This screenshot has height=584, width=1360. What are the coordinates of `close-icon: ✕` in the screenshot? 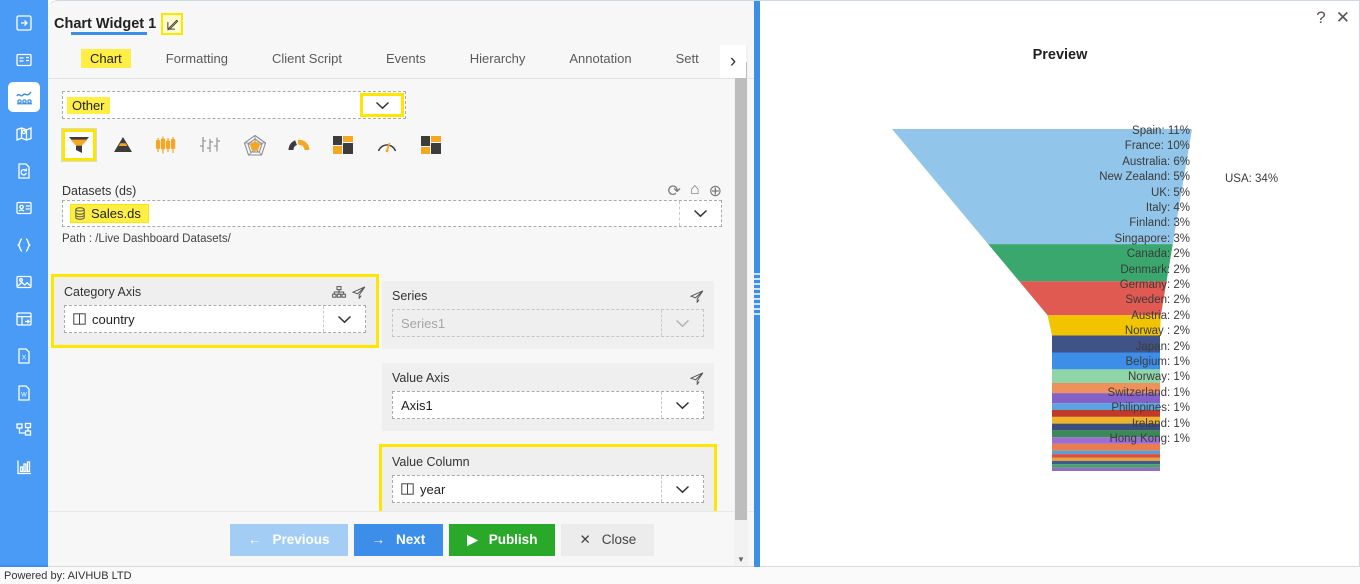 It's located at (1343, 17).